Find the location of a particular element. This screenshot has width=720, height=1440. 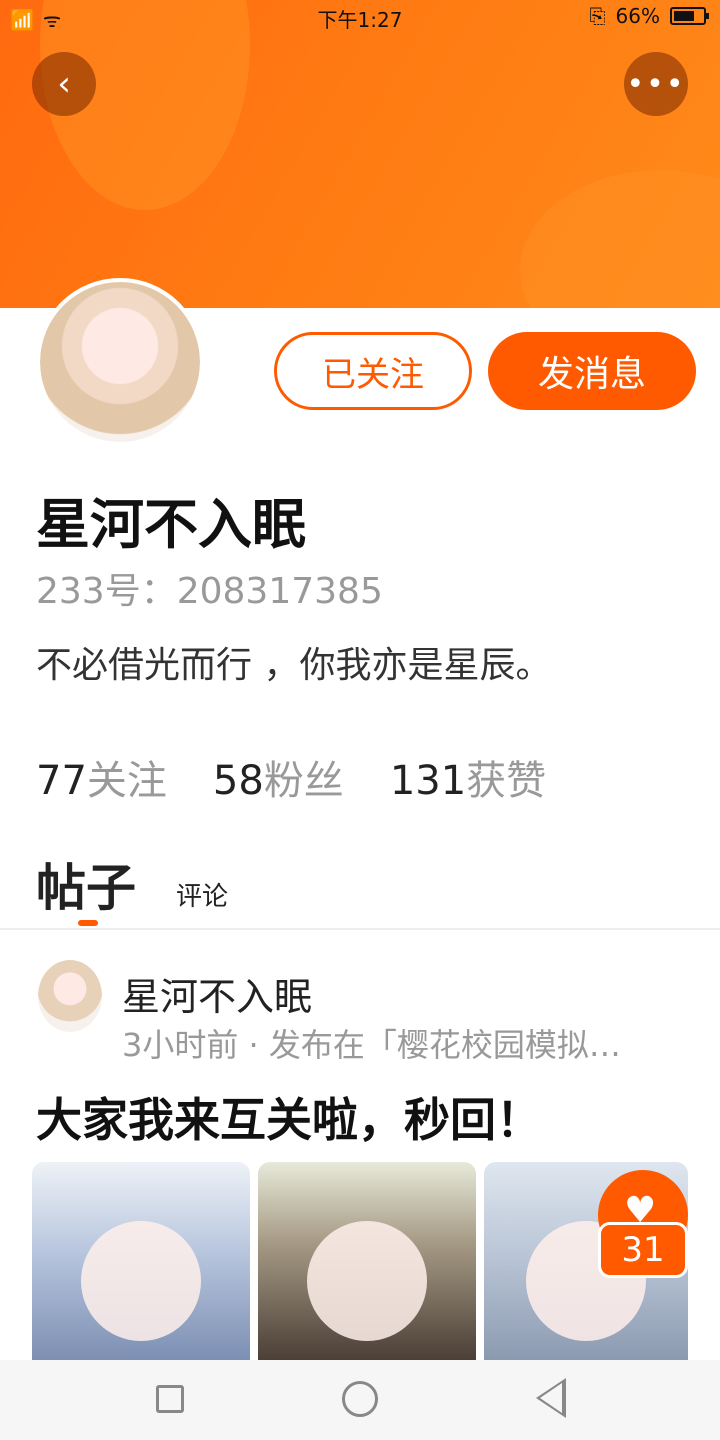

battery-icon is located at coordinates (689, 16).